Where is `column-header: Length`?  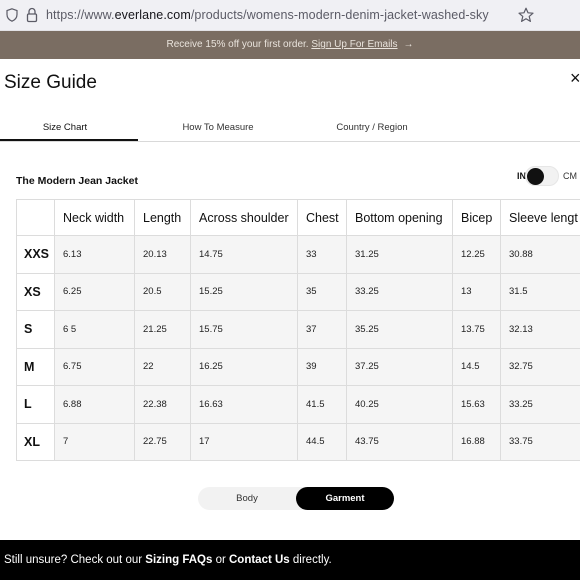 column-header: Length is located at coordinates (162, 217).